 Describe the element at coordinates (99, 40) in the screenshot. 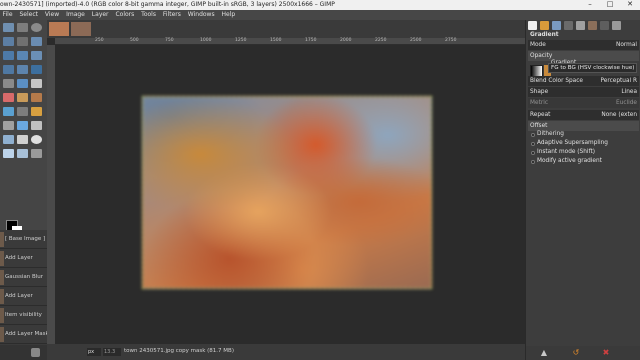

I see `ruler-tick-label: 250` at that location.